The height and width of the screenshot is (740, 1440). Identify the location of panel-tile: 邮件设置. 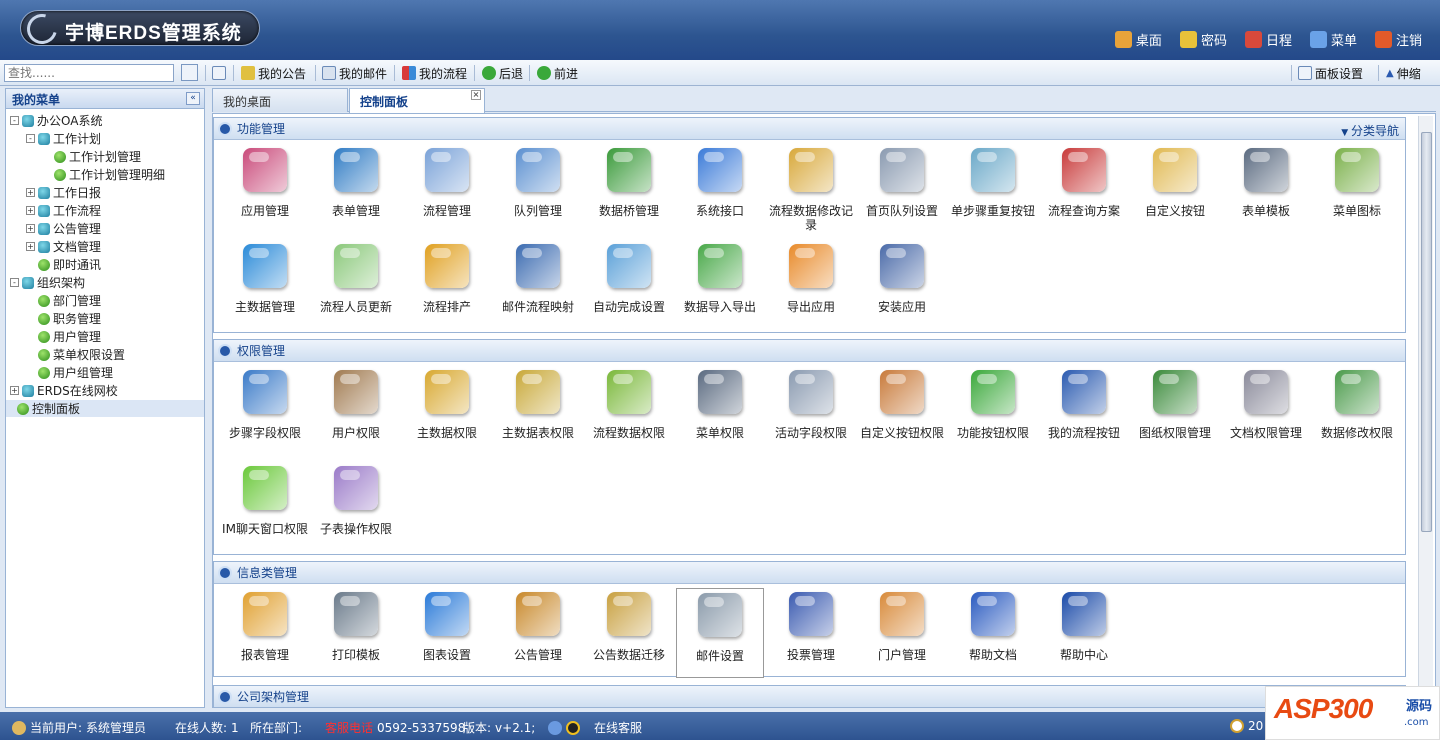
(720, 633).